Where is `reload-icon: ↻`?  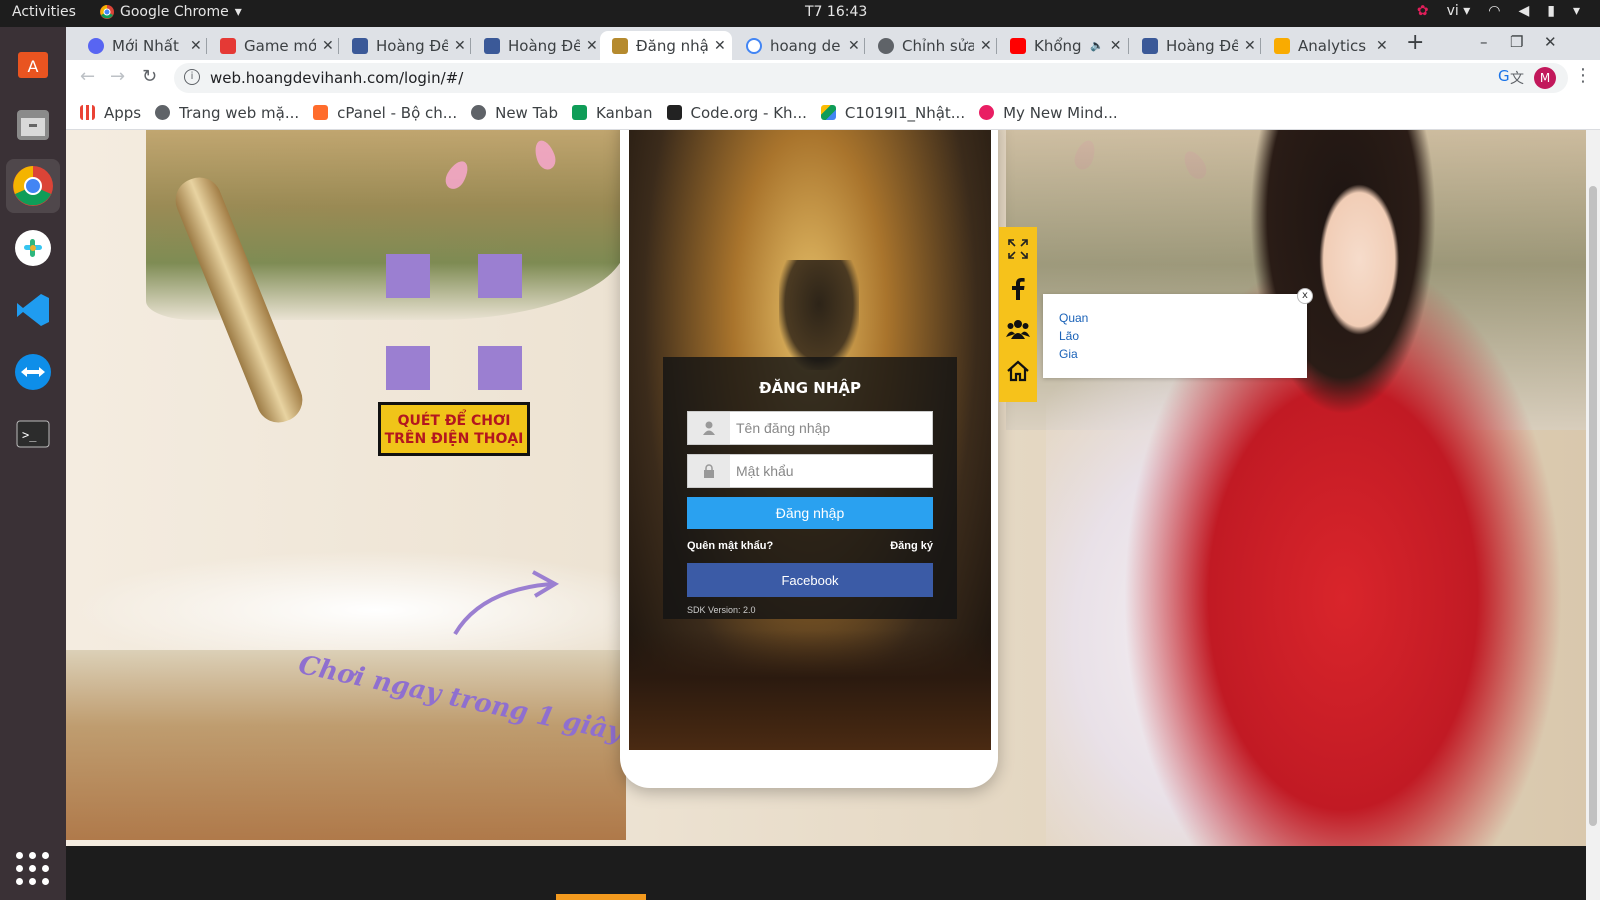 reload-icon: ↻ is located at coordinates (149, 76).